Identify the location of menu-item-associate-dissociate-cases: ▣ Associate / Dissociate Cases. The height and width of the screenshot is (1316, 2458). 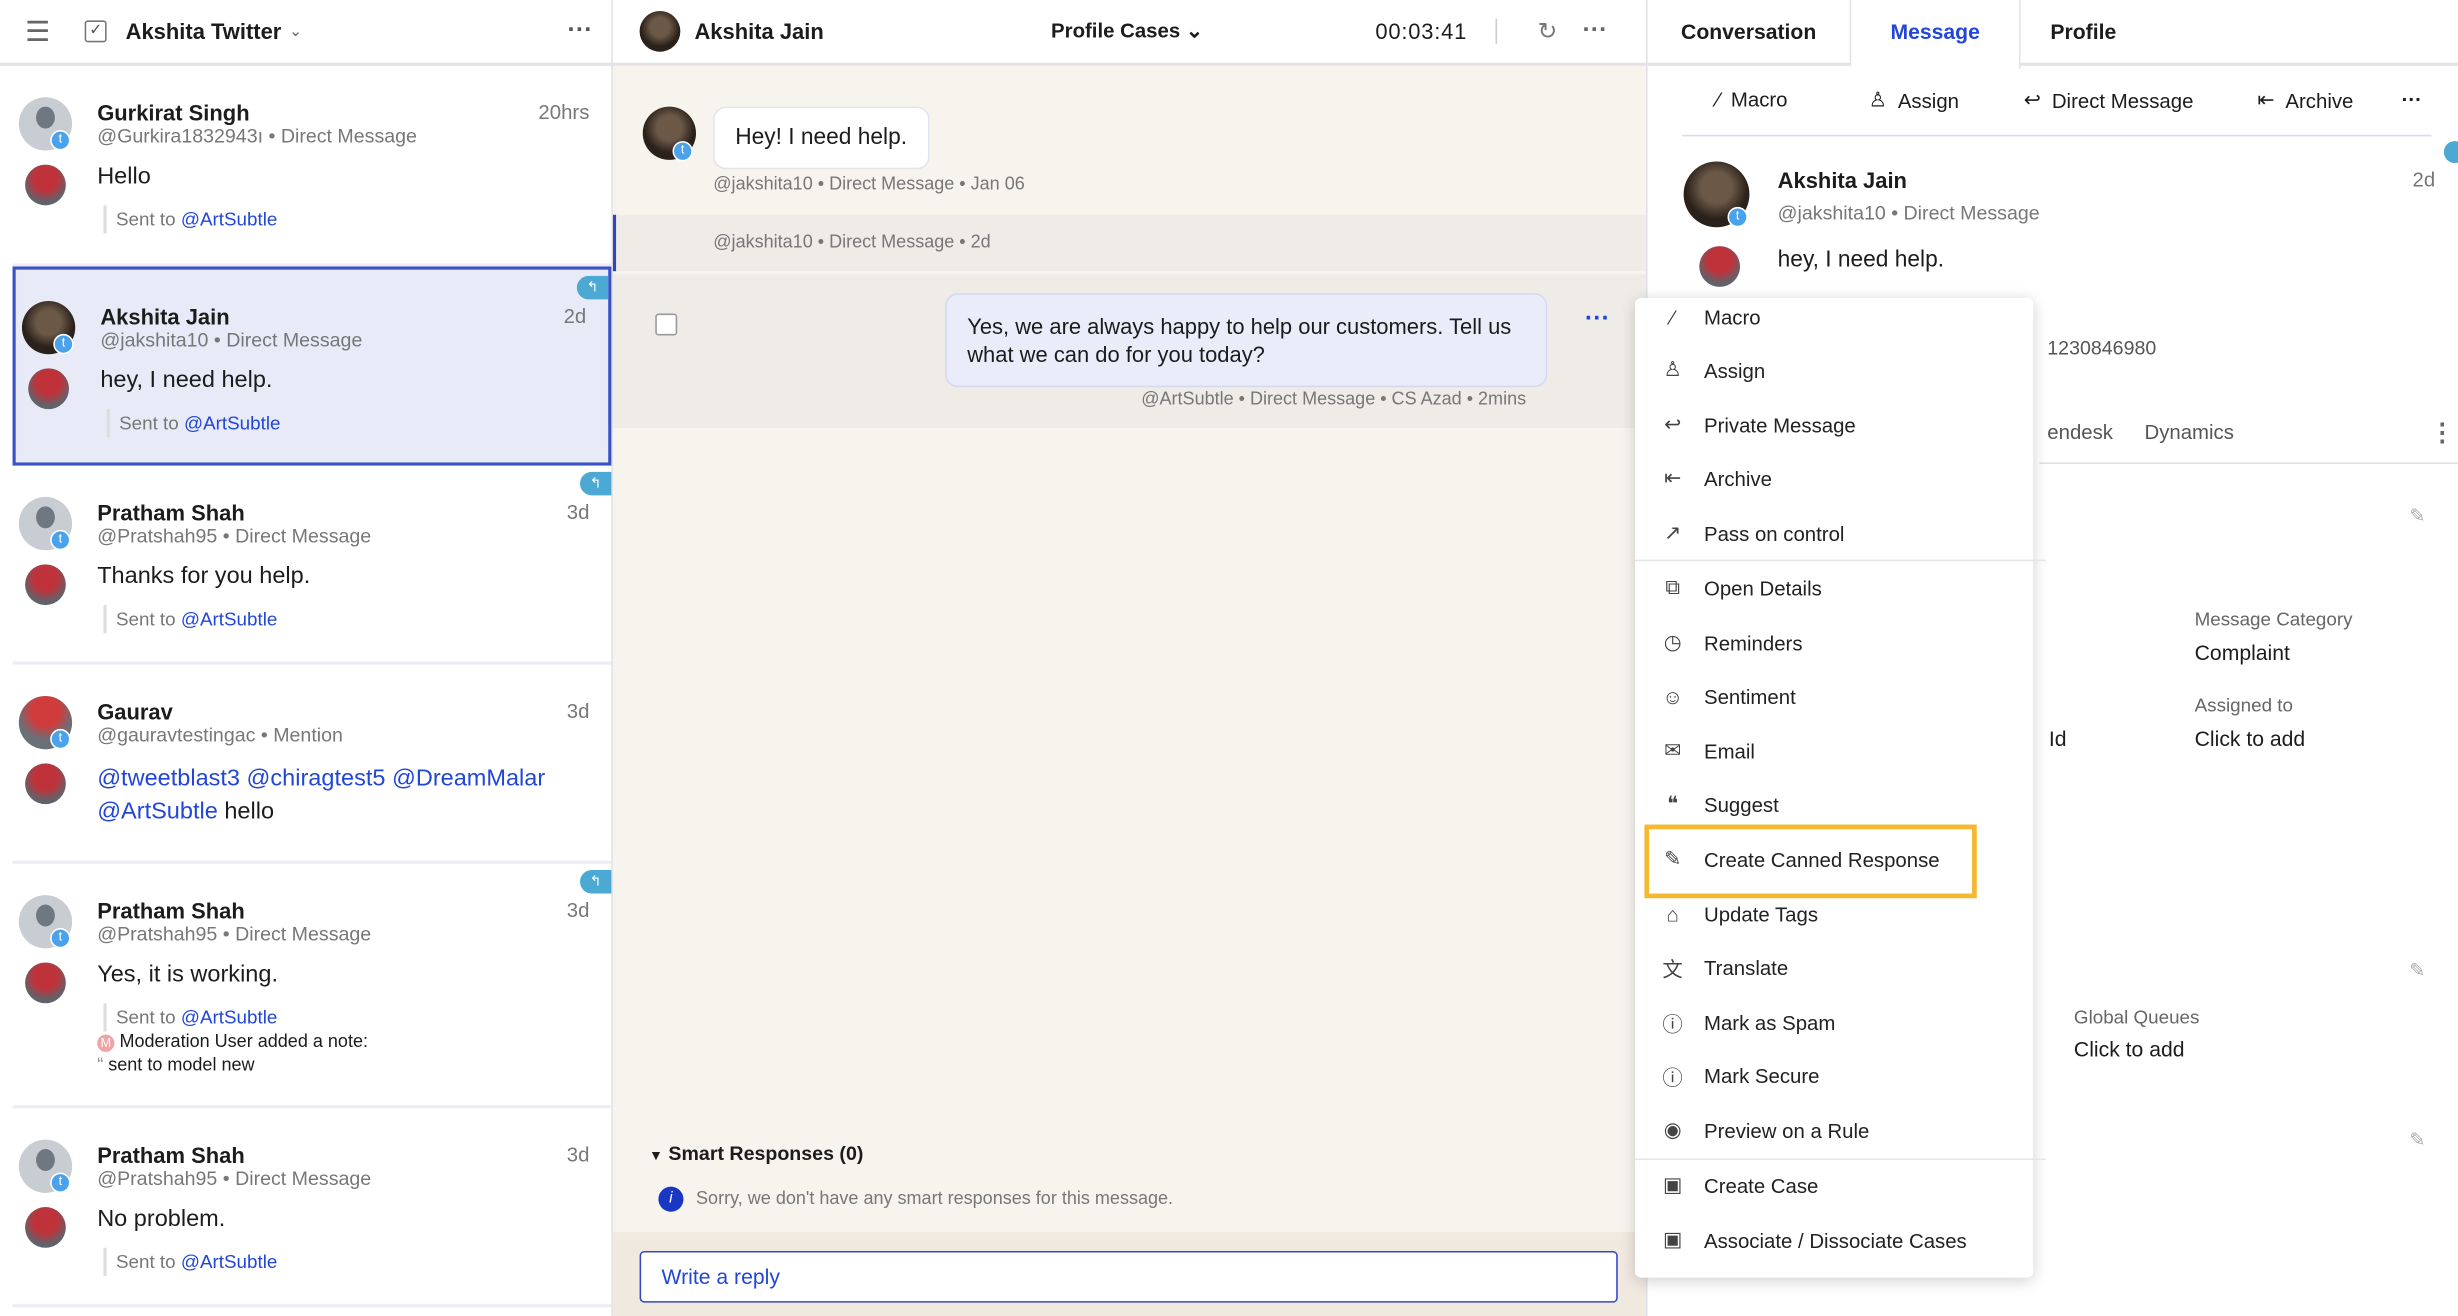
(1834, 1239).